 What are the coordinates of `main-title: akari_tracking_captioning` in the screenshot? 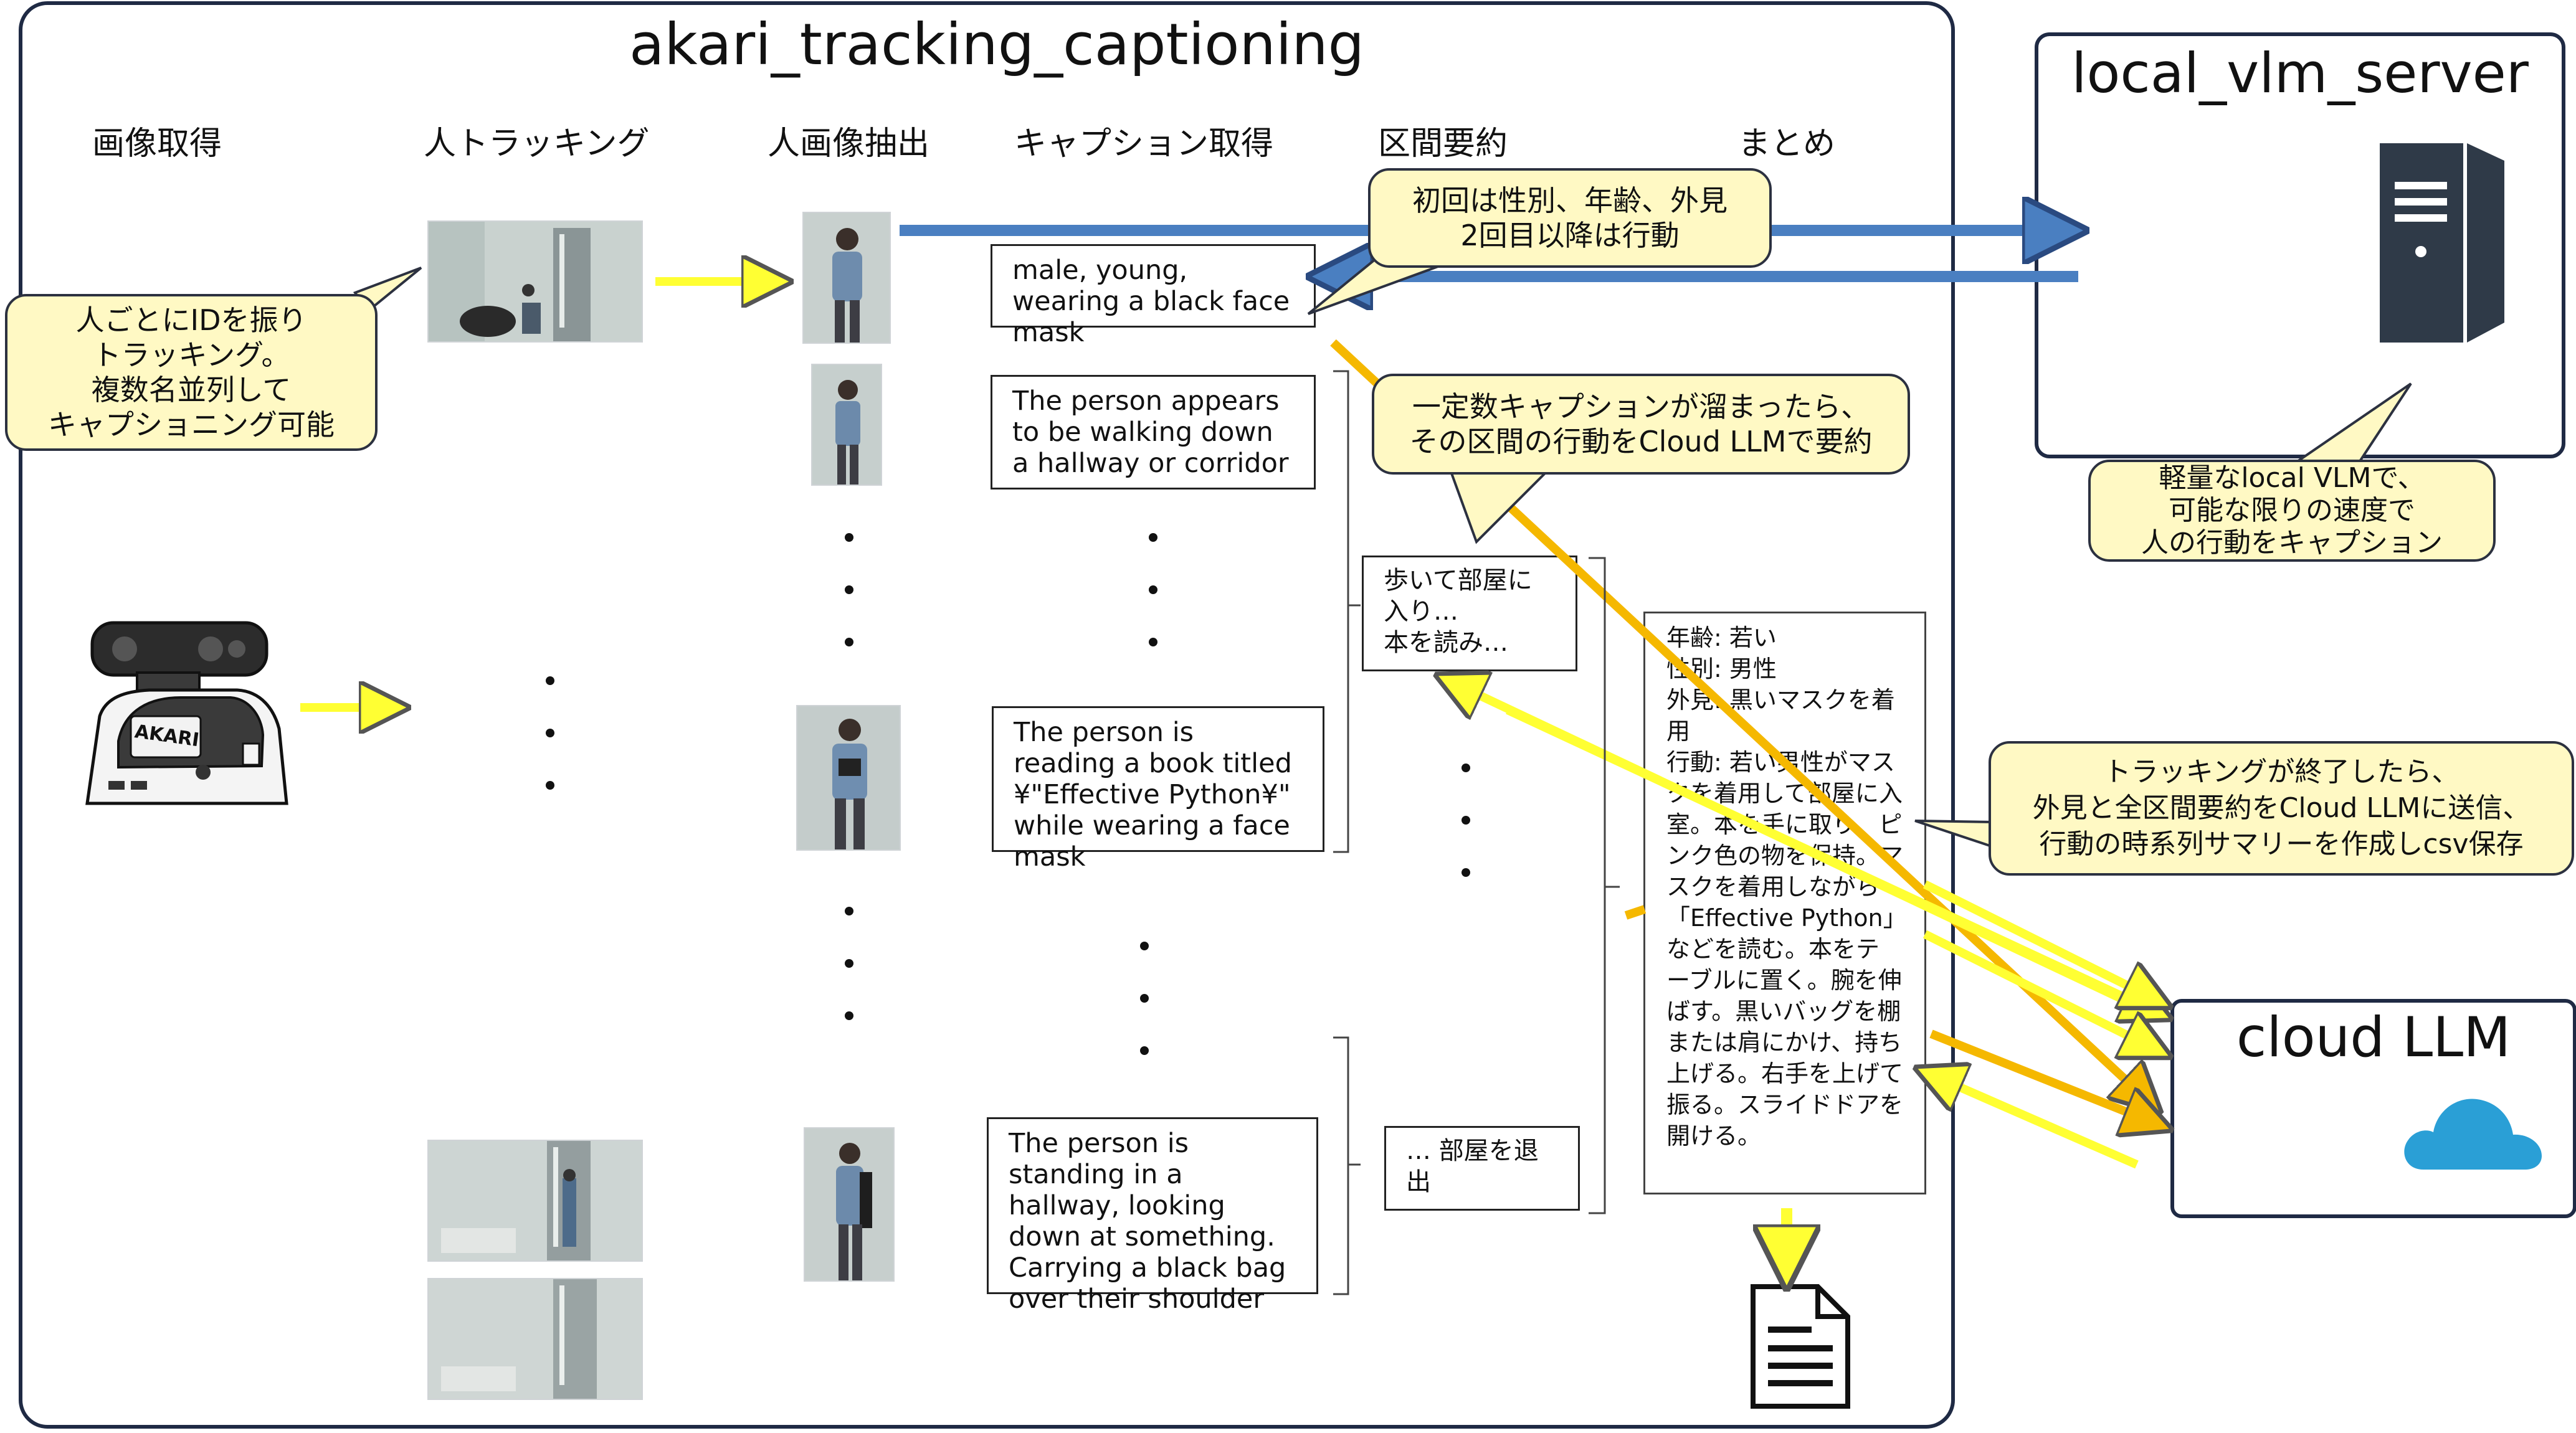 It's located at (997, 45).